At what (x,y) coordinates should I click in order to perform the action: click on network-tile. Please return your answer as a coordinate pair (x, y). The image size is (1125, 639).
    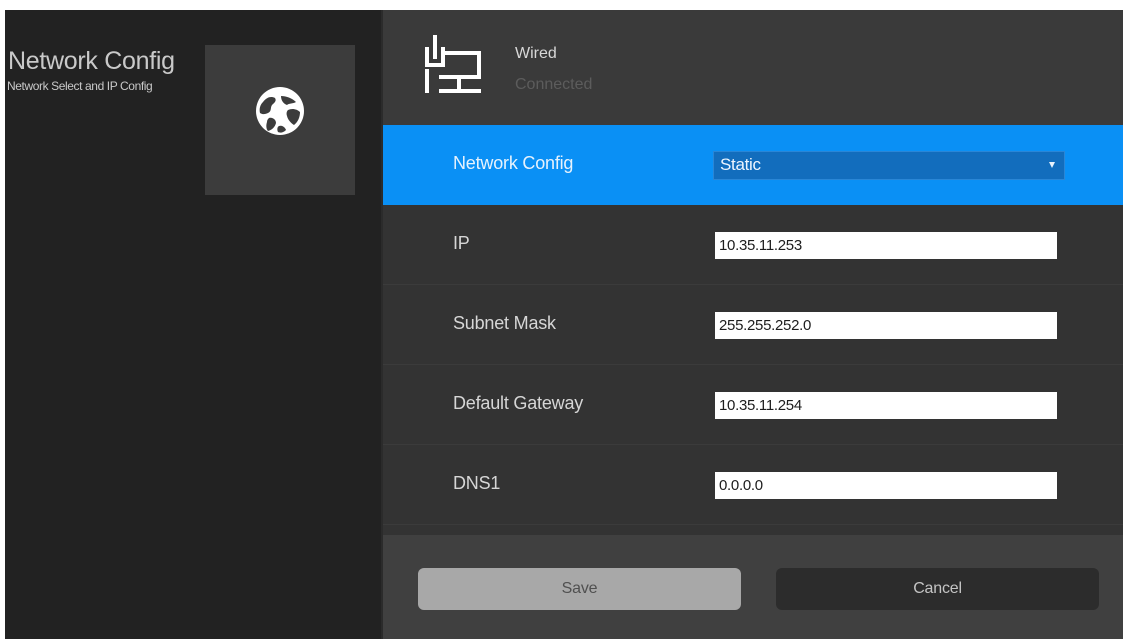
    Looking at the image, I should click on (280, 120).